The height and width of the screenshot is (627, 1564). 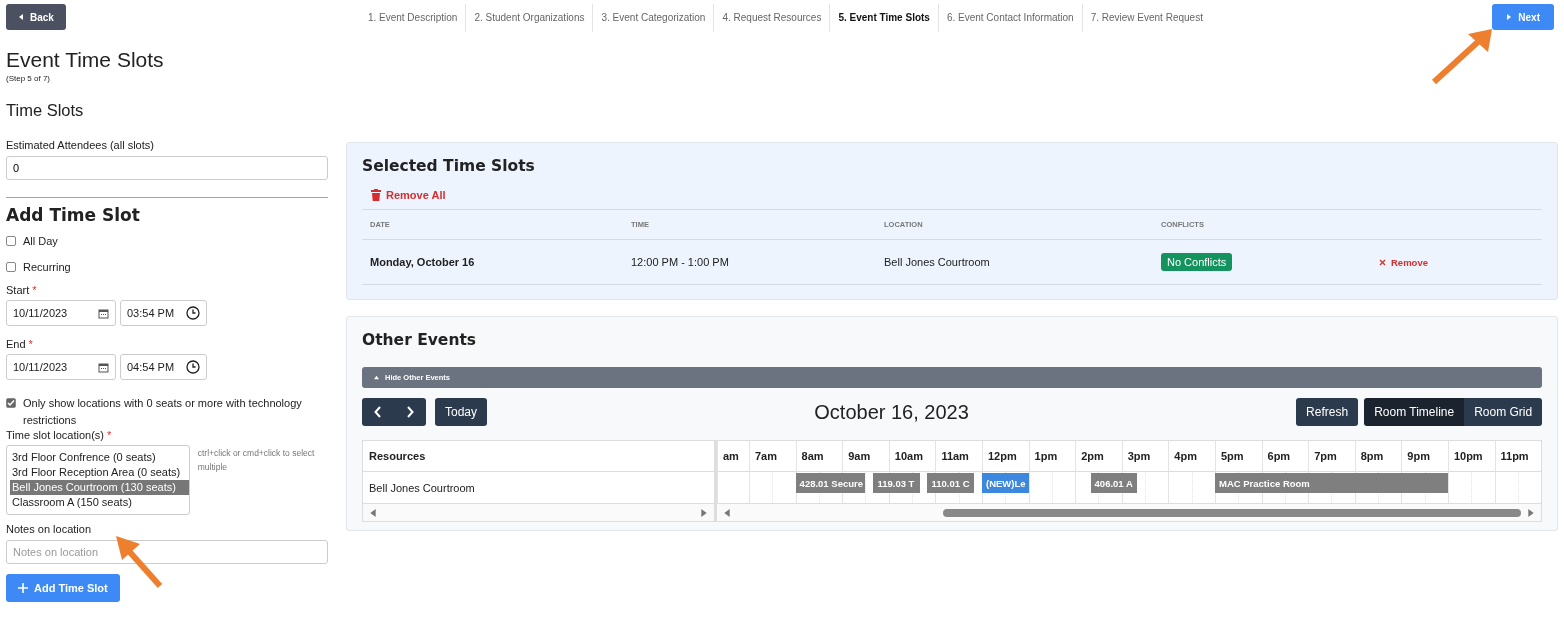 What do you see at coordinates (1010, 18) in the screenshot?
I see `step-tab: 6. Event Contact Information` at bounding box center [1010, 18].